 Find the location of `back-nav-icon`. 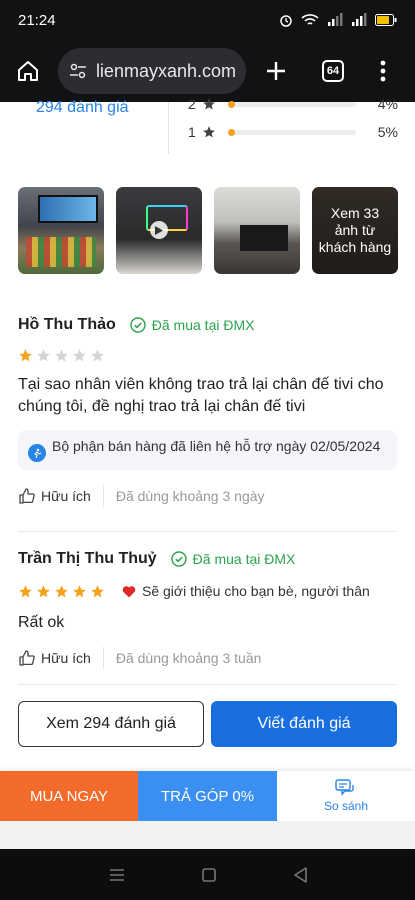

back-nav-icon is located at coordinates (300, 874).